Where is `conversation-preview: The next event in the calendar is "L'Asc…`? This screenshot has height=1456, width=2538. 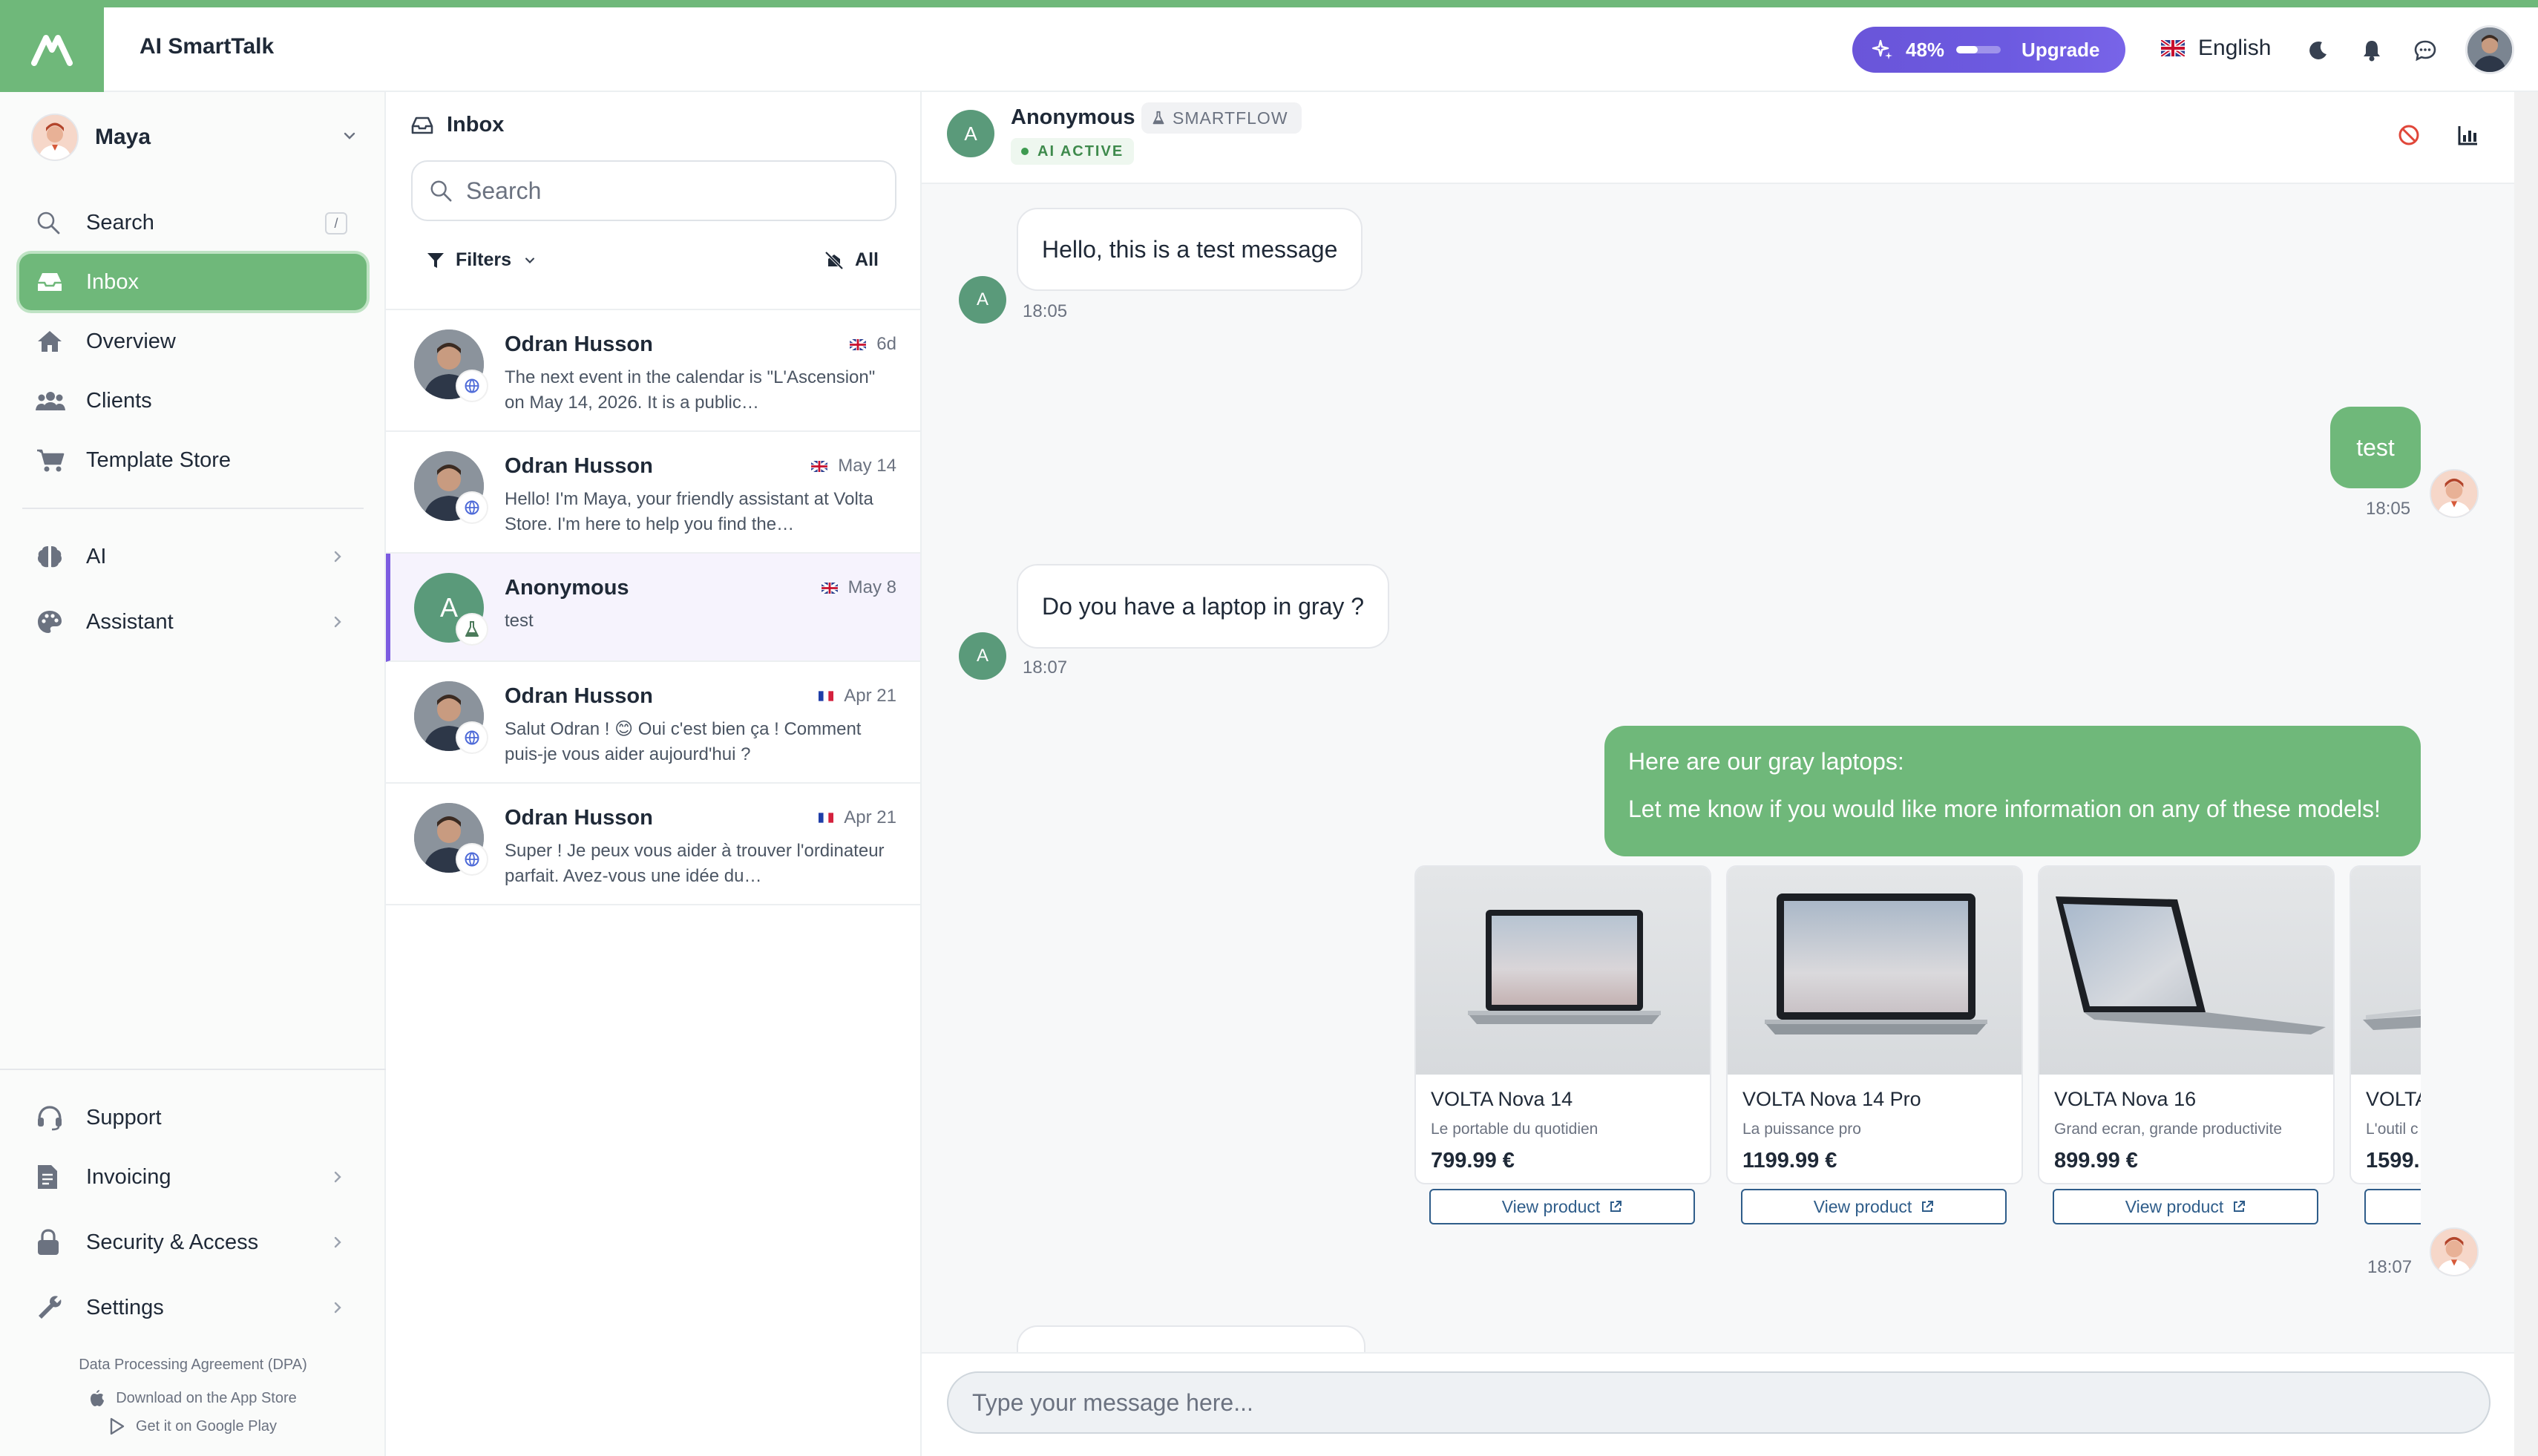
conversation-preview: The next event in the calendar is "L'Asc… is located at coordinates (690, 390).